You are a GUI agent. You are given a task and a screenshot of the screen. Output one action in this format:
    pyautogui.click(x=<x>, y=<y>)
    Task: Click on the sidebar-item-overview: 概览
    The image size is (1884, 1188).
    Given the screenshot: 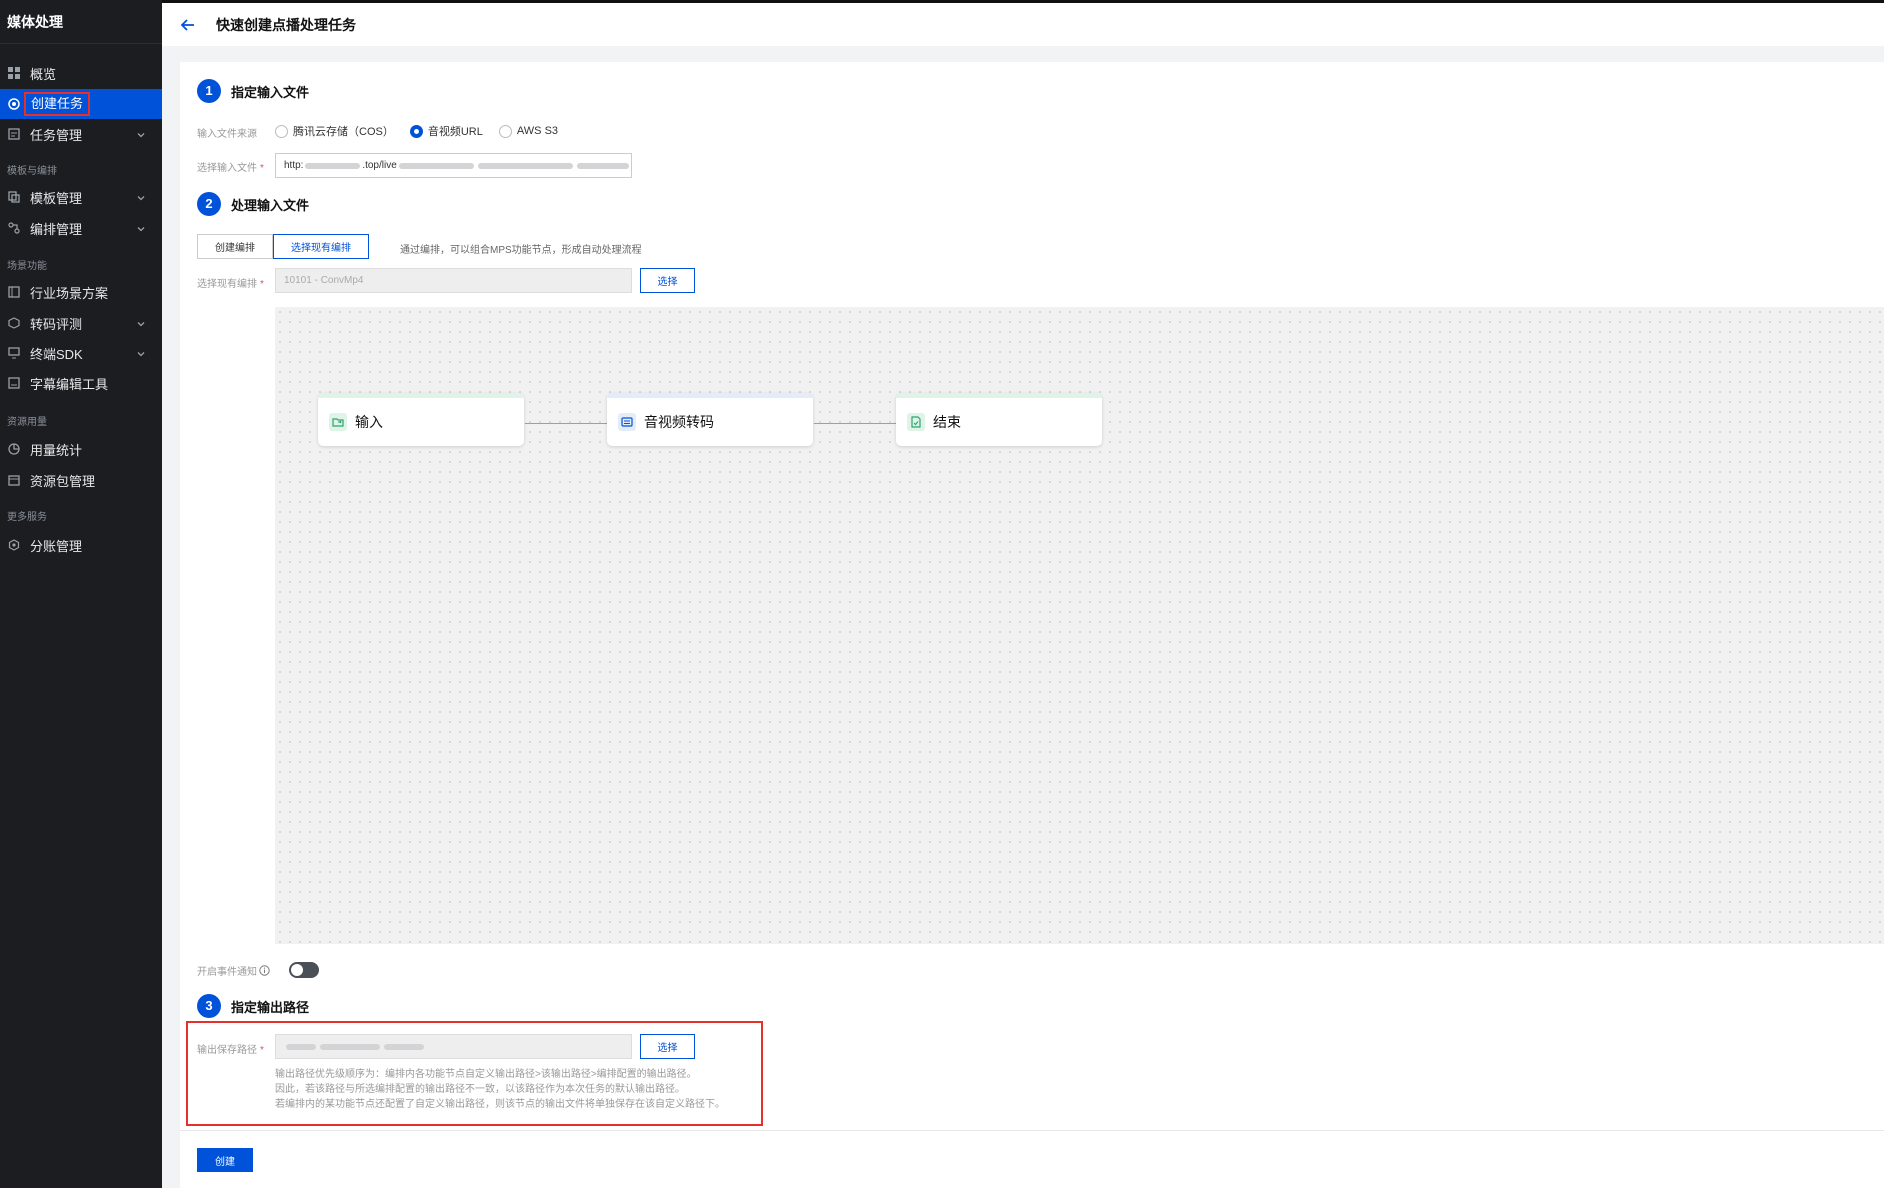 What is the action you would take?
    pyautogui.click(x=81, y=73)
    